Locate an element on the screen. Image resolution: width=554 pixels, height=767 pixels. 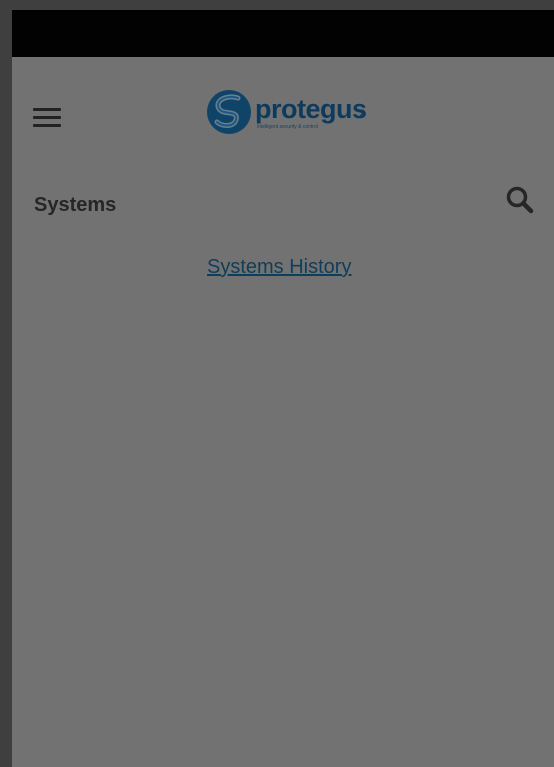
search-button is located at coordinates (521, 201).